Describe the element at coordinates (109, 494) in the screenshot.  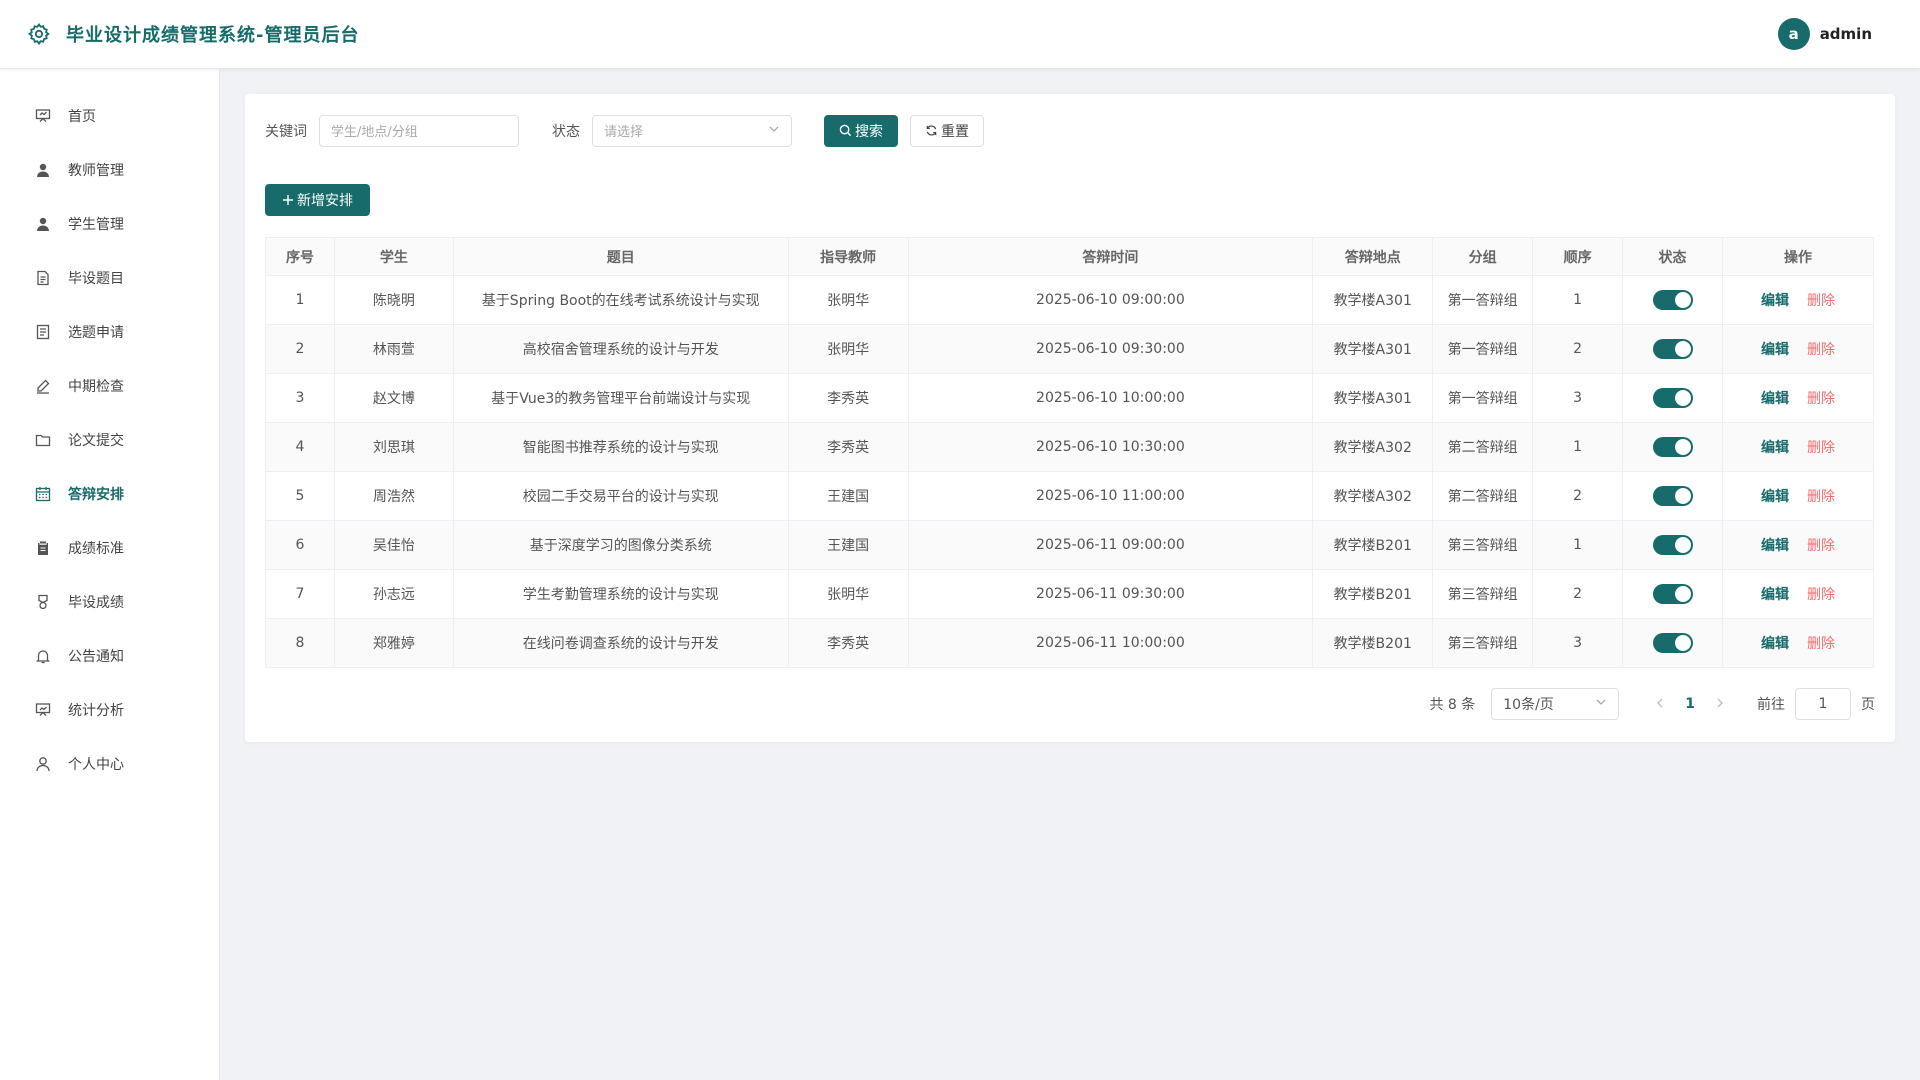
I see `sidebar-item-8: 答辩安排` at that location.